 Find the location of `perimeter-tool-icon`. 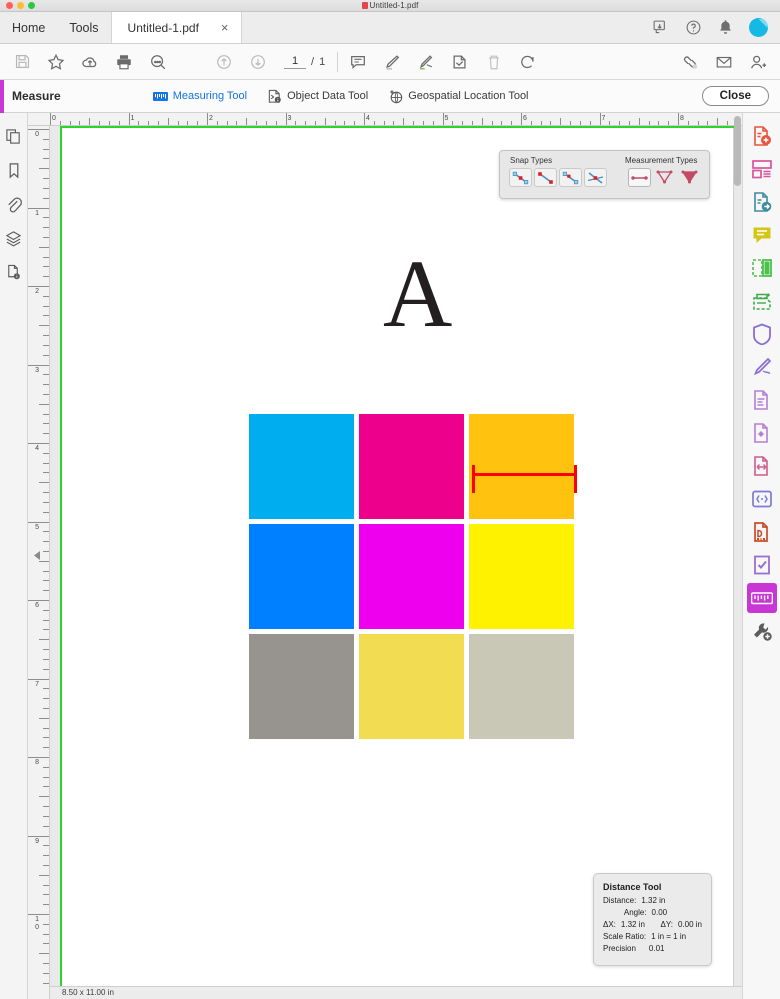

perimeter-tool-icon is located at coordinates (664, 177).